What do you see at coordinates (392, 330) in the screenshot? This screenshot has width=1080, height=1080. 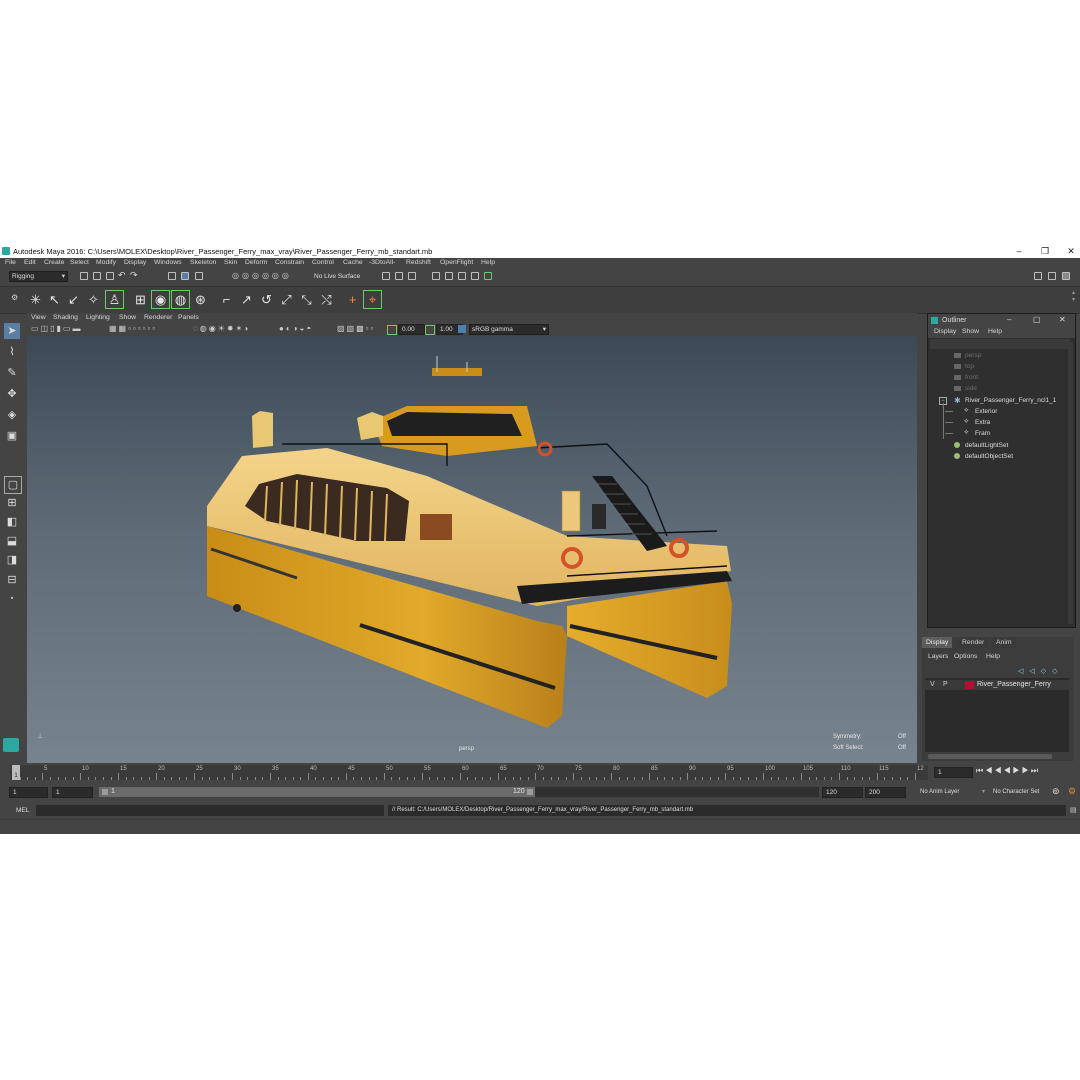 I see `exposure-icon` at bounding box center [392, 330].